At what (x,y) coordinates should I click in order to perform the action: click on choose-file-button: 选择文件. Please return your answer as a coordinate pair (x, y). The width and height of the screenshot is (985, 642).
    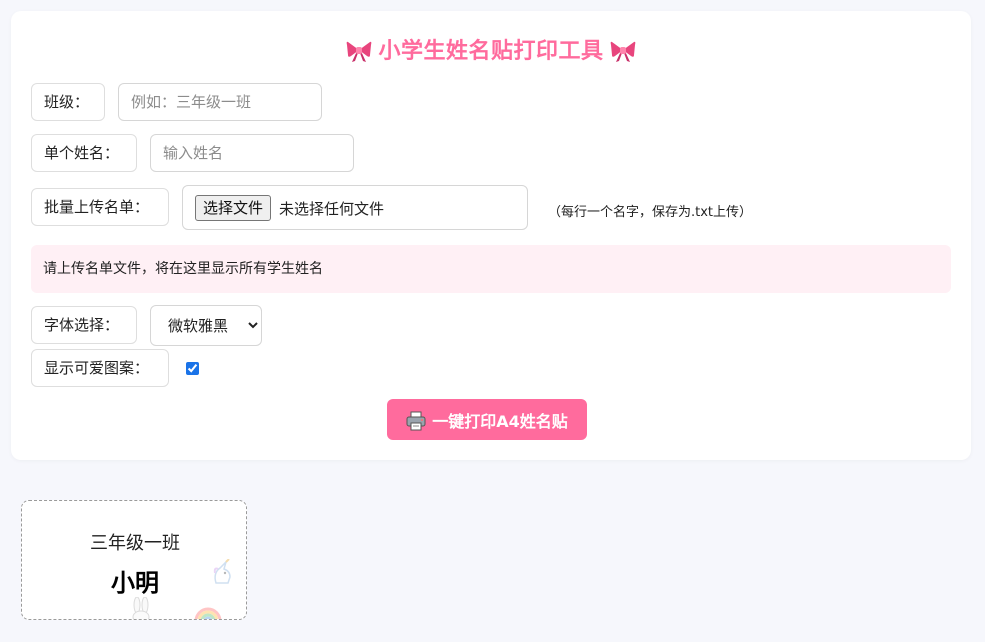
    Looking at the image, I should click on (233, 208).